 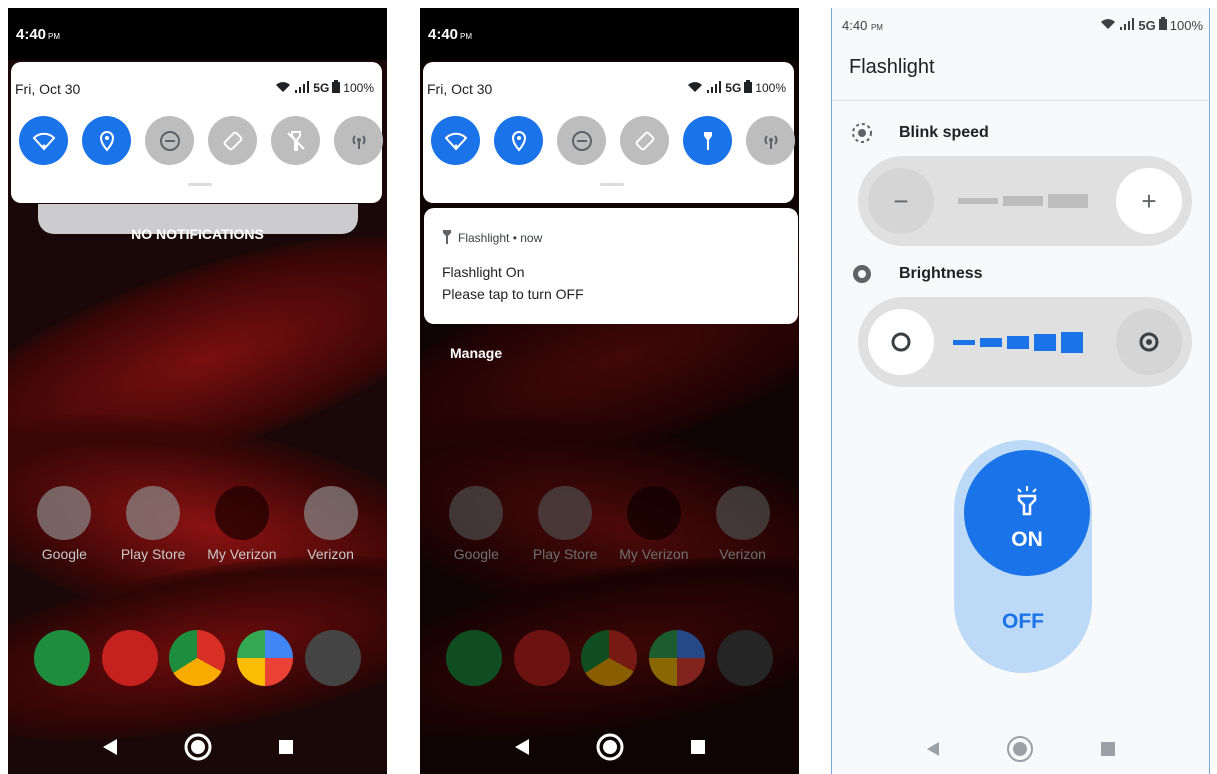 I want to click on notification-header: Flashlight • now, so click(x=492, y=237).